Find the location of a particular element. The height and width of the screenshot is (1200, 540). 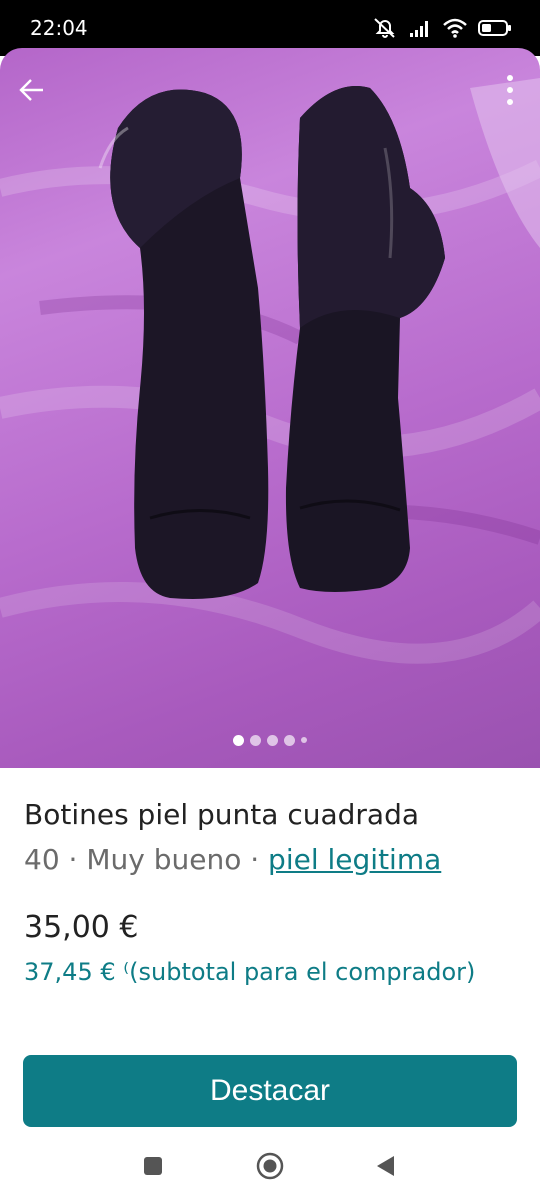

circle-home-icon is located at coordinates (270, 1166).